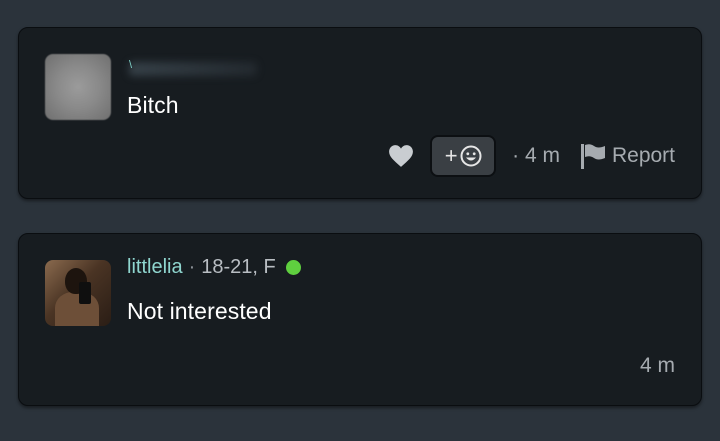  Describe the element at coordinates (193, 69) in the screenshot. I see `redacted-username` at that location.